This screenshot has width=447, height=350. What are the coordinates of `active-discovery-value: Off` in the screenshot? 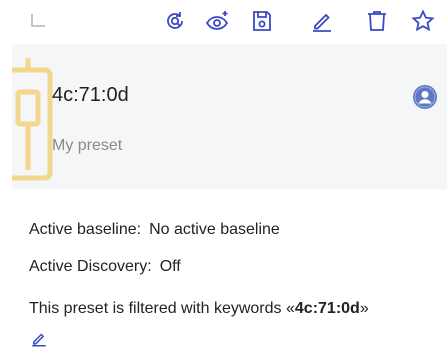 It's located at (170, 266).